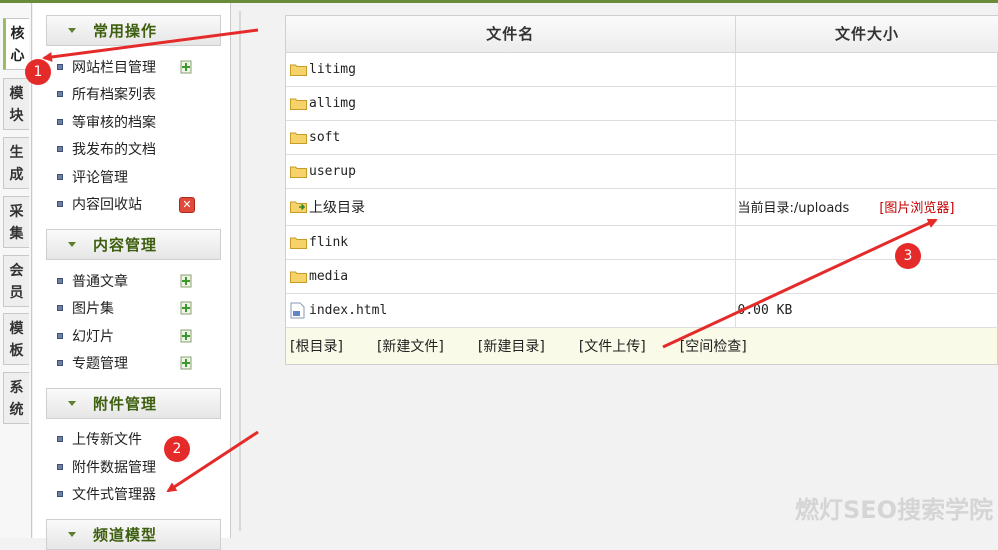 The image size is (998, 550). Describe the element at coordinates (114, 123) in the screenshot. I see `menu-item-label: 等审核的档案` at that location.